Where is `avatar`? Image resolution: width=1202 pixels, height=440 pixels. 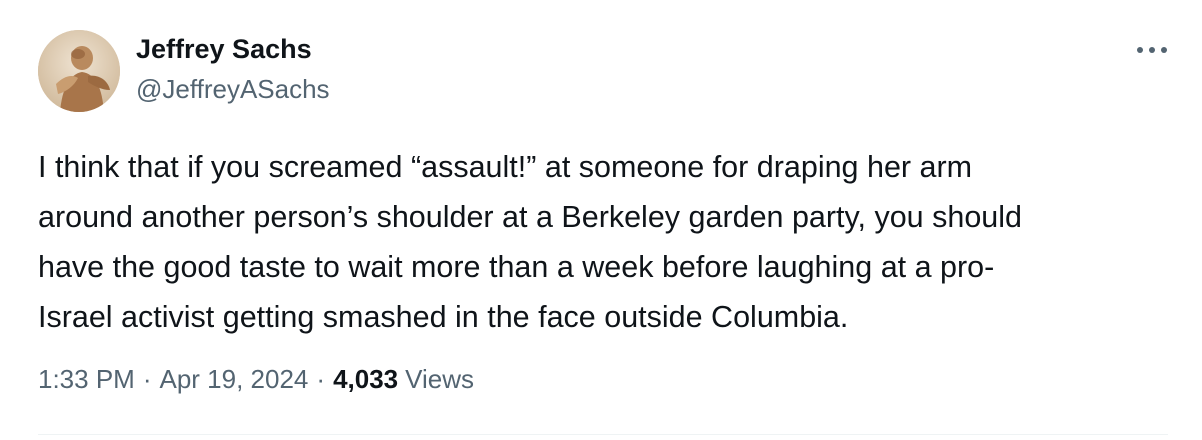 avatar is located at coordinates (79, 71).